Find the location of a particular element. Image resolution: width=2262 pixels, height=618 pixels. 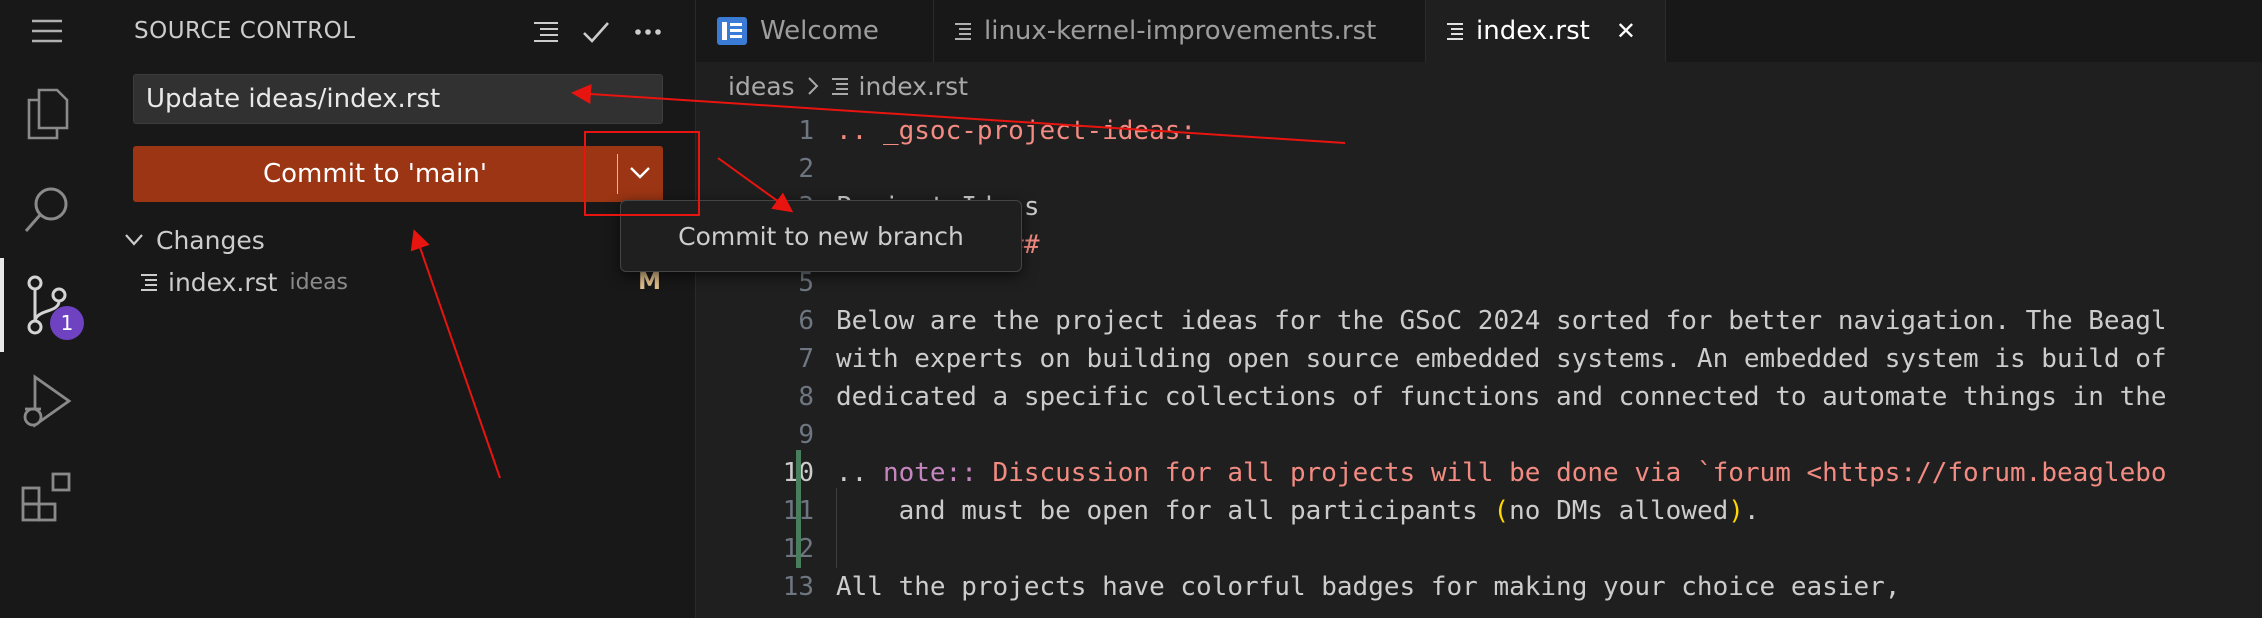

line-number: 9 is located at coordinates (806, 435).